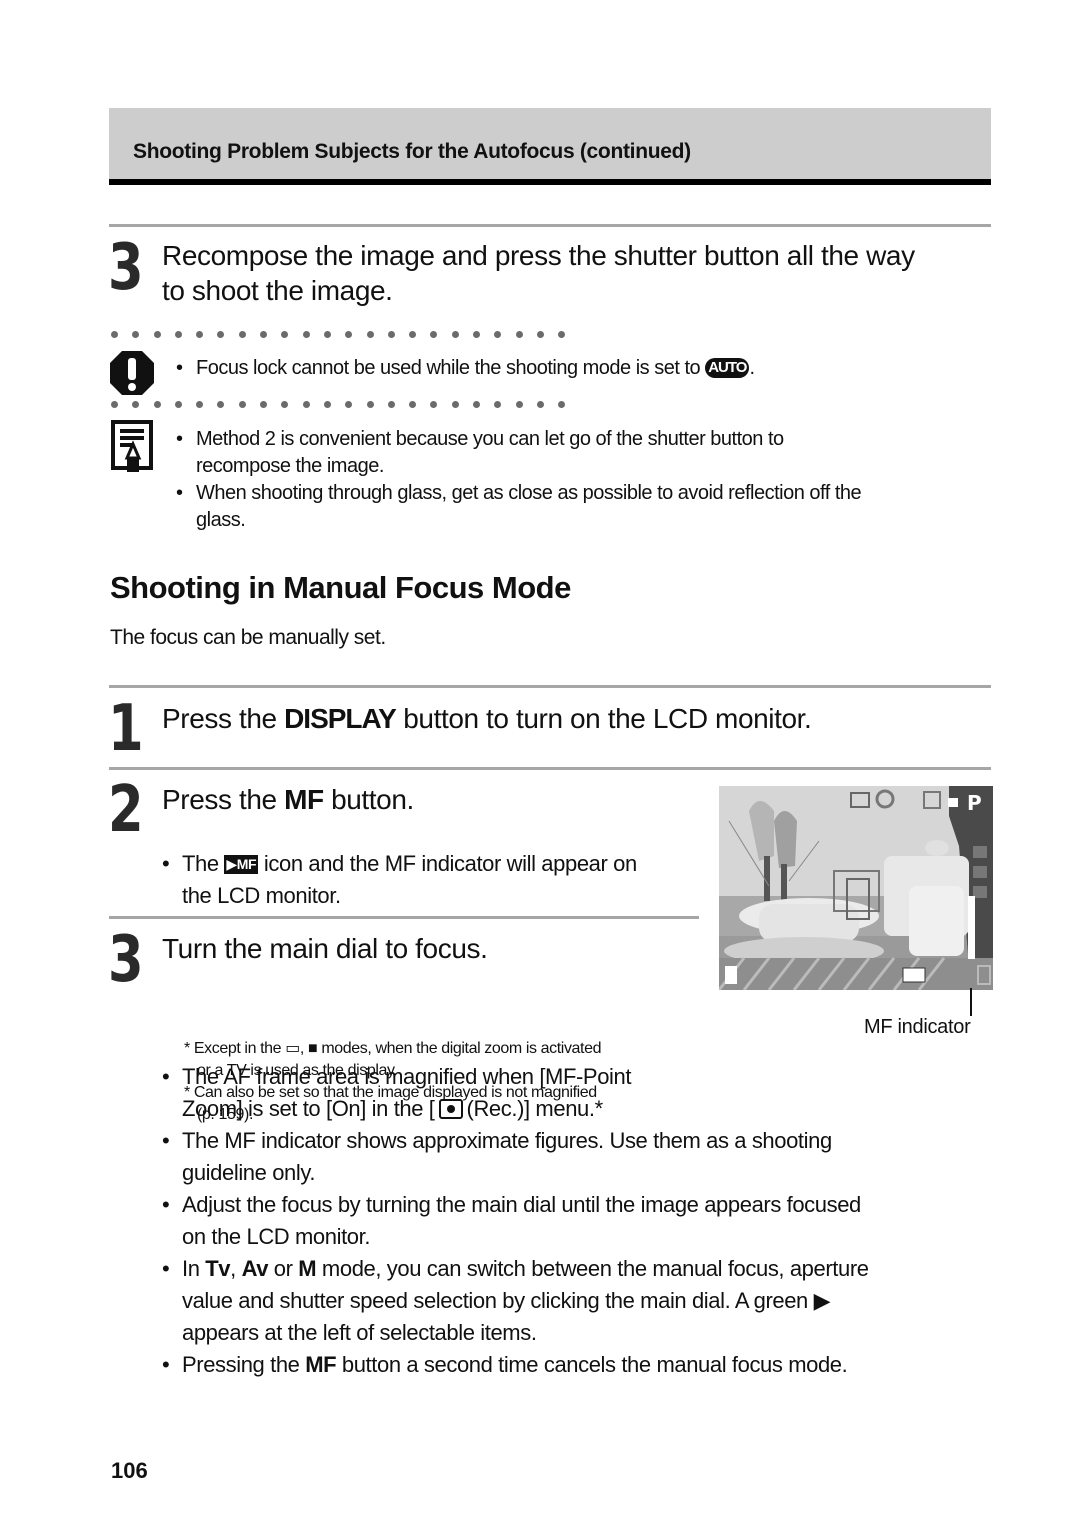  Describe the element at coordinates (550, 182) in the screenshot. I see `header-bar-underline` at that location.